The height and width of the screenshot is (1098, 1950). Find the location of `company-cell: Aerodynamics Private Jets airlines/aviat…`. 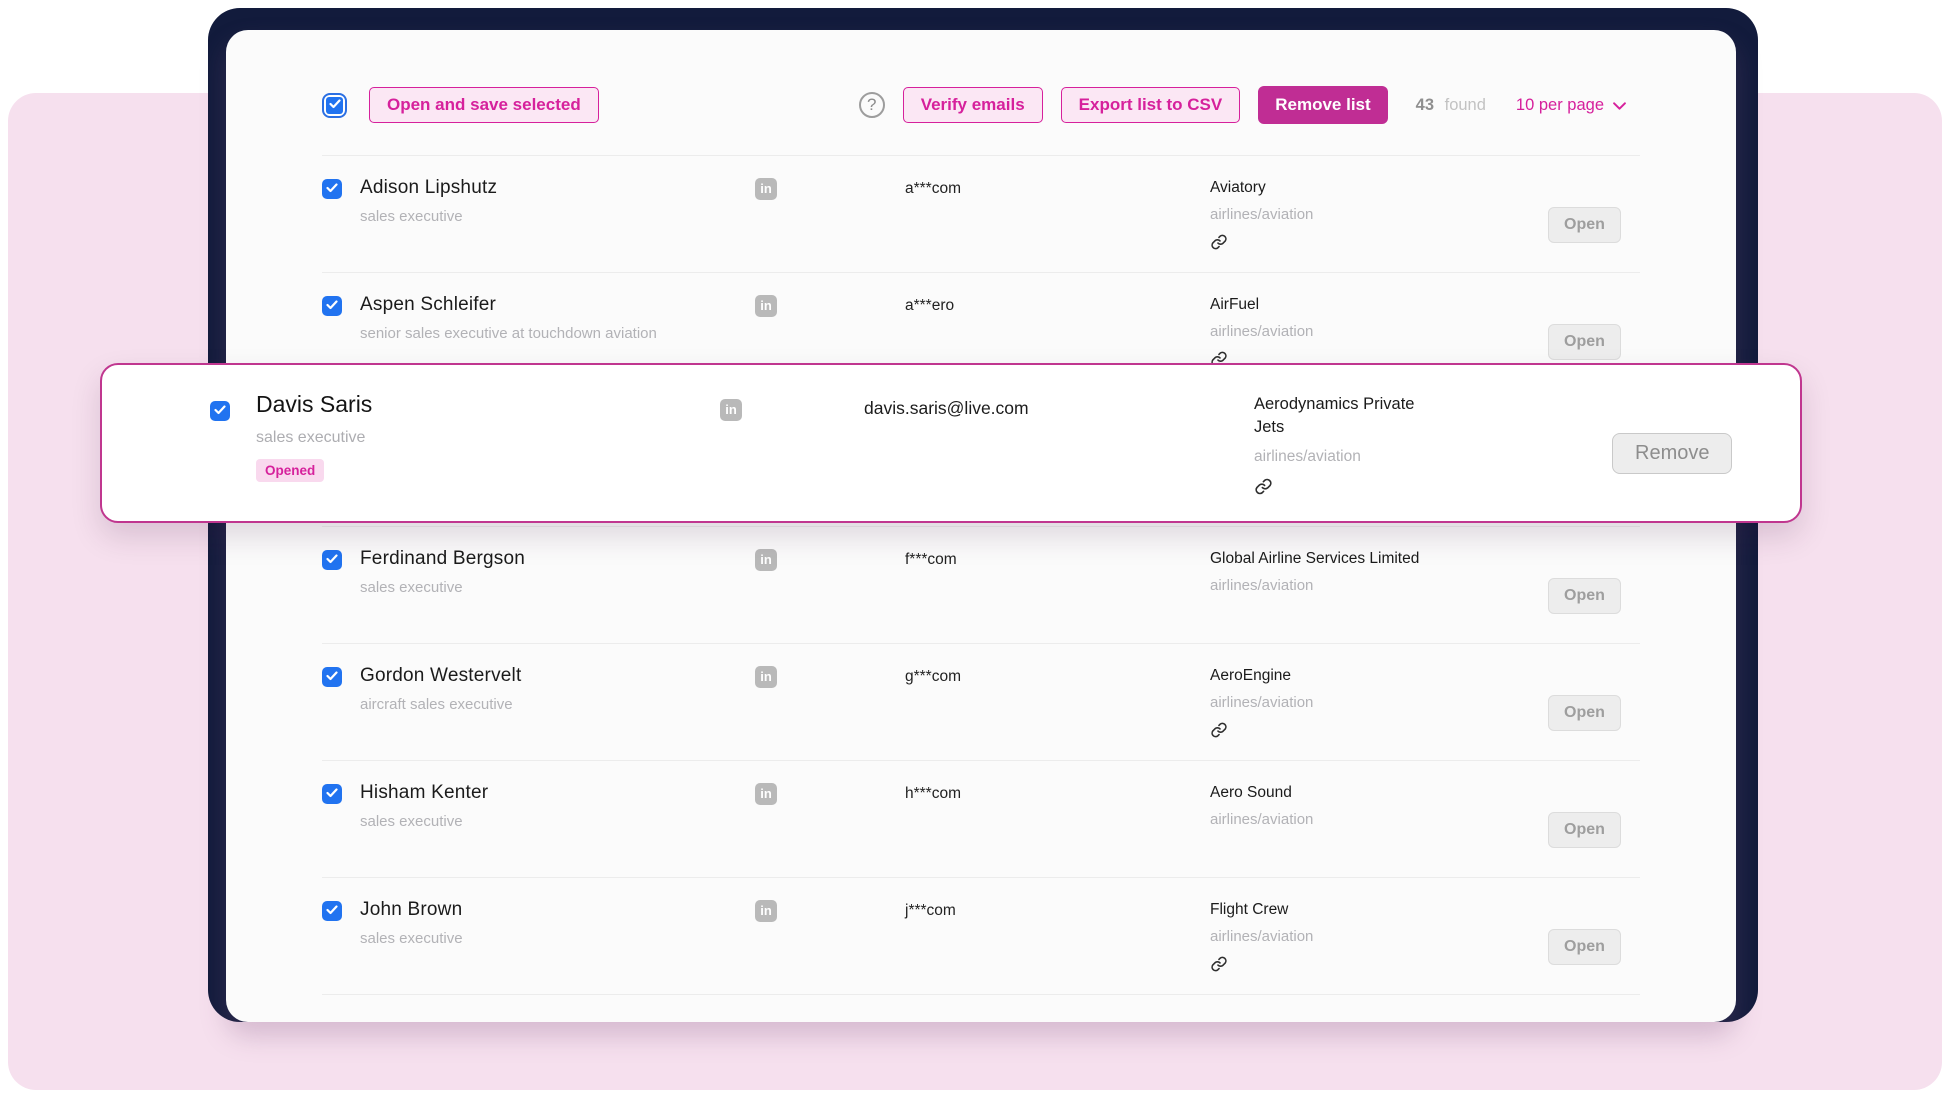

company-cell: Aerodynamics Private Jets airlines/aviat… is located at coordinates (1354, 447).